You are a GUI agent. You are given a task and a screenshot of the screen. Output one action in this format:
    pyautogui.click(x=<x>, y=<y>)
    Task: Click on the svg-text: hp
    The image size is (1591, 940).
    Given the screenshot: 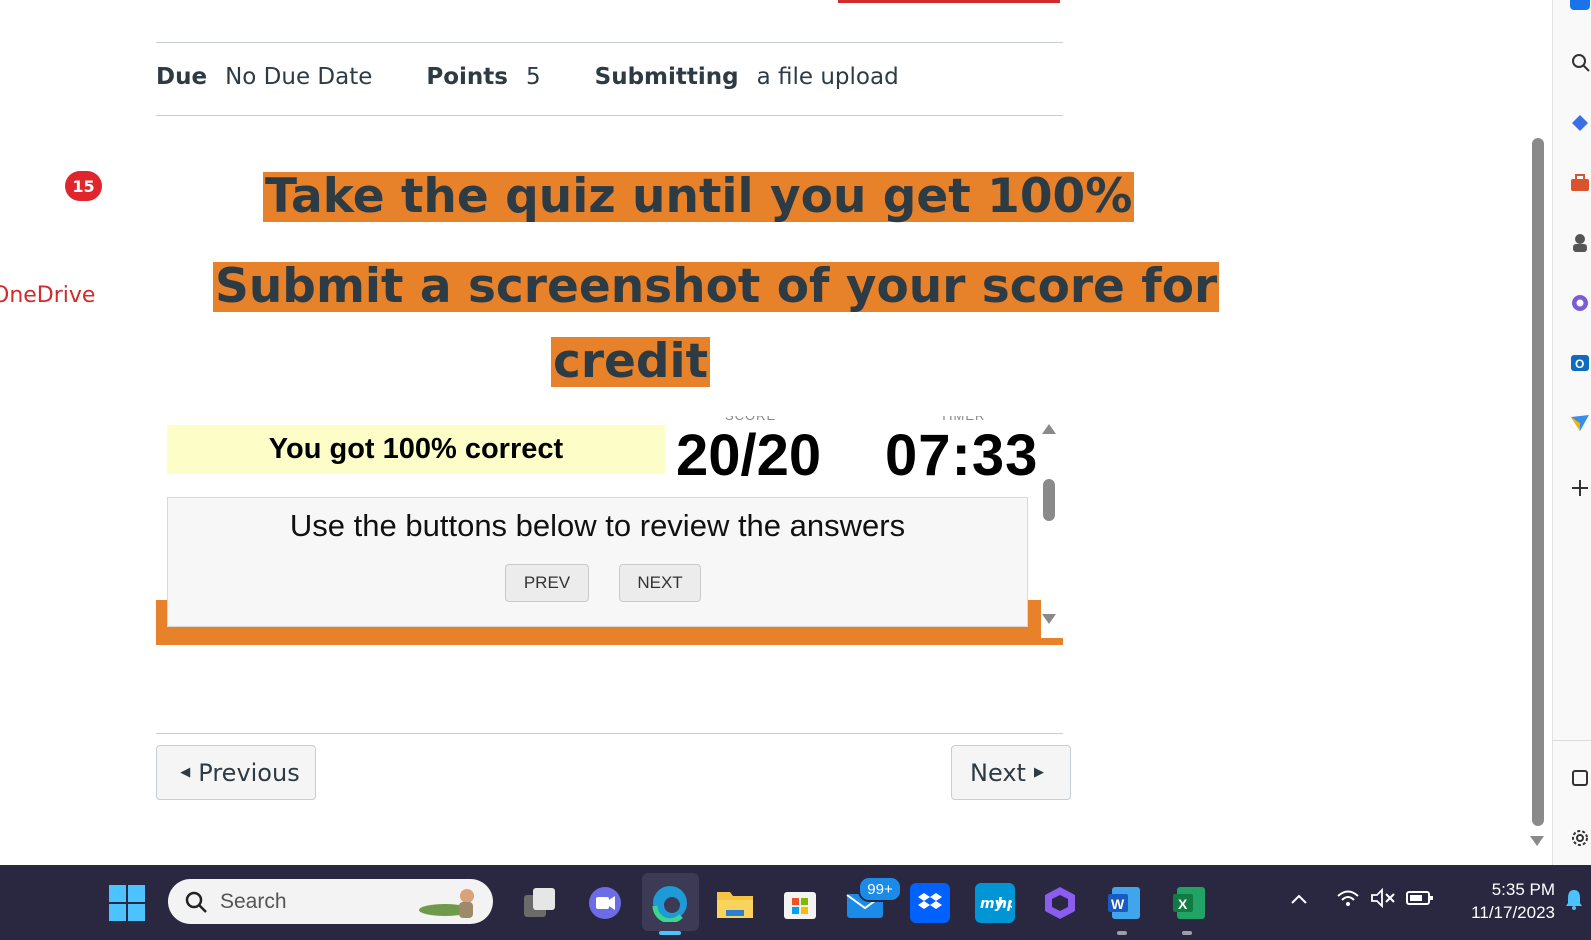 What is the action you would take?
    pyautogui.click(x=1004, y=904)
    